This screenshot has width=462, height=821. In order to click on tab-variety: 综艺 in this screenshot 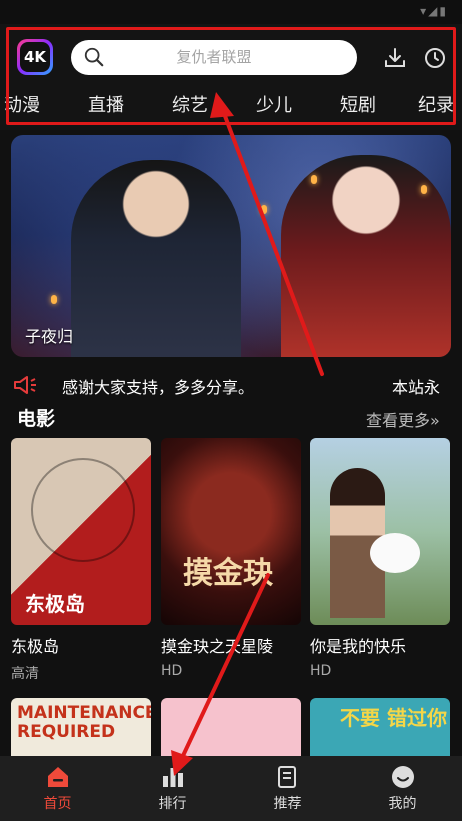, I will do `click(190, 106)`.